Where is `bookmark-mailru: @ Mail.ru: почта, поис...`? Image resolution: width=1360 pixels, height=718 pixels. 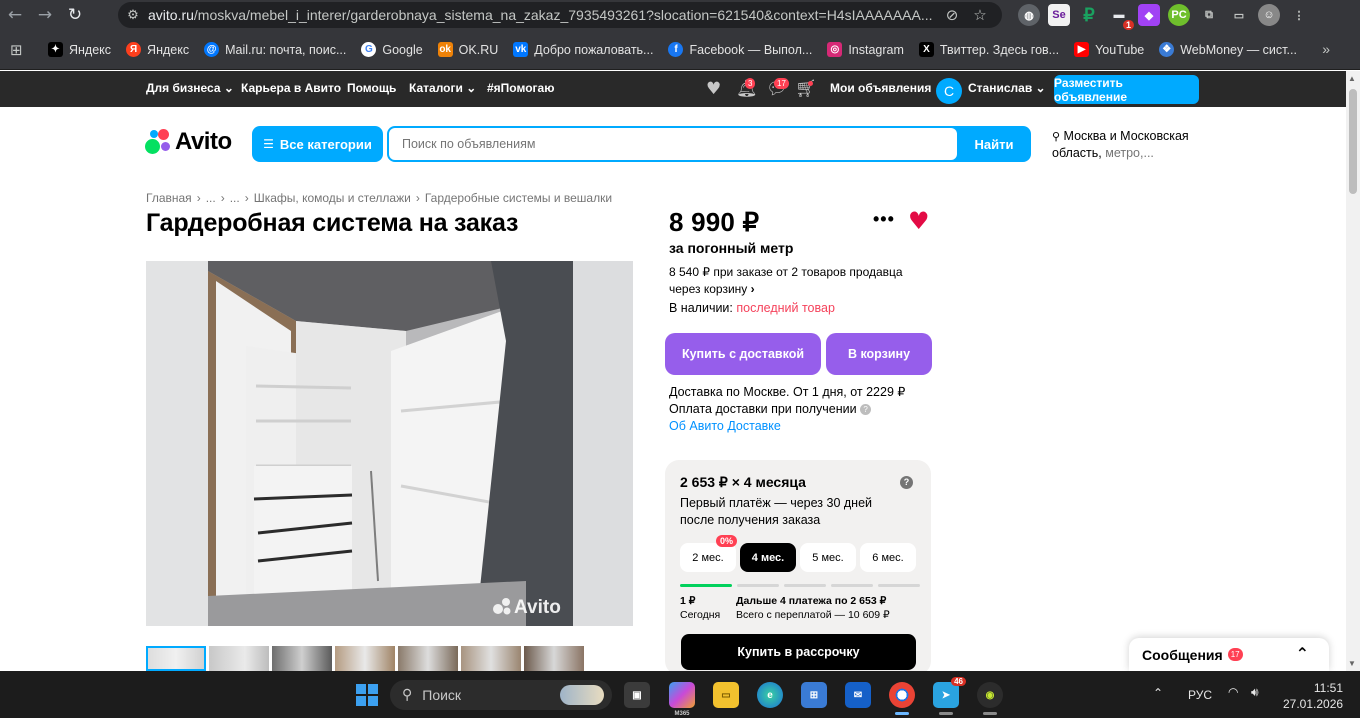 bookmark-mailru: @ Mail.ru: почта, поис... is located at coordinates (275, 49).